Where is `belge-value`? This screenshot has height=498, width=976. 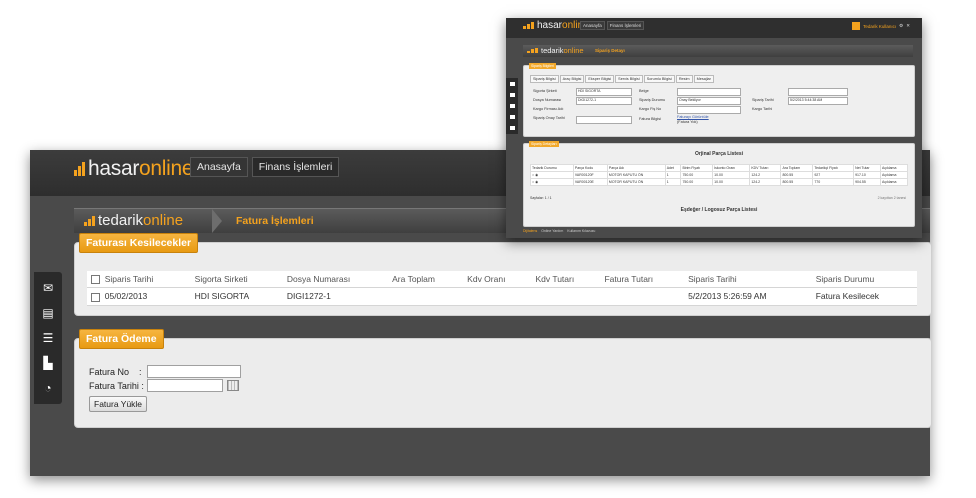
belge-value is located at coordinates (709, 92).